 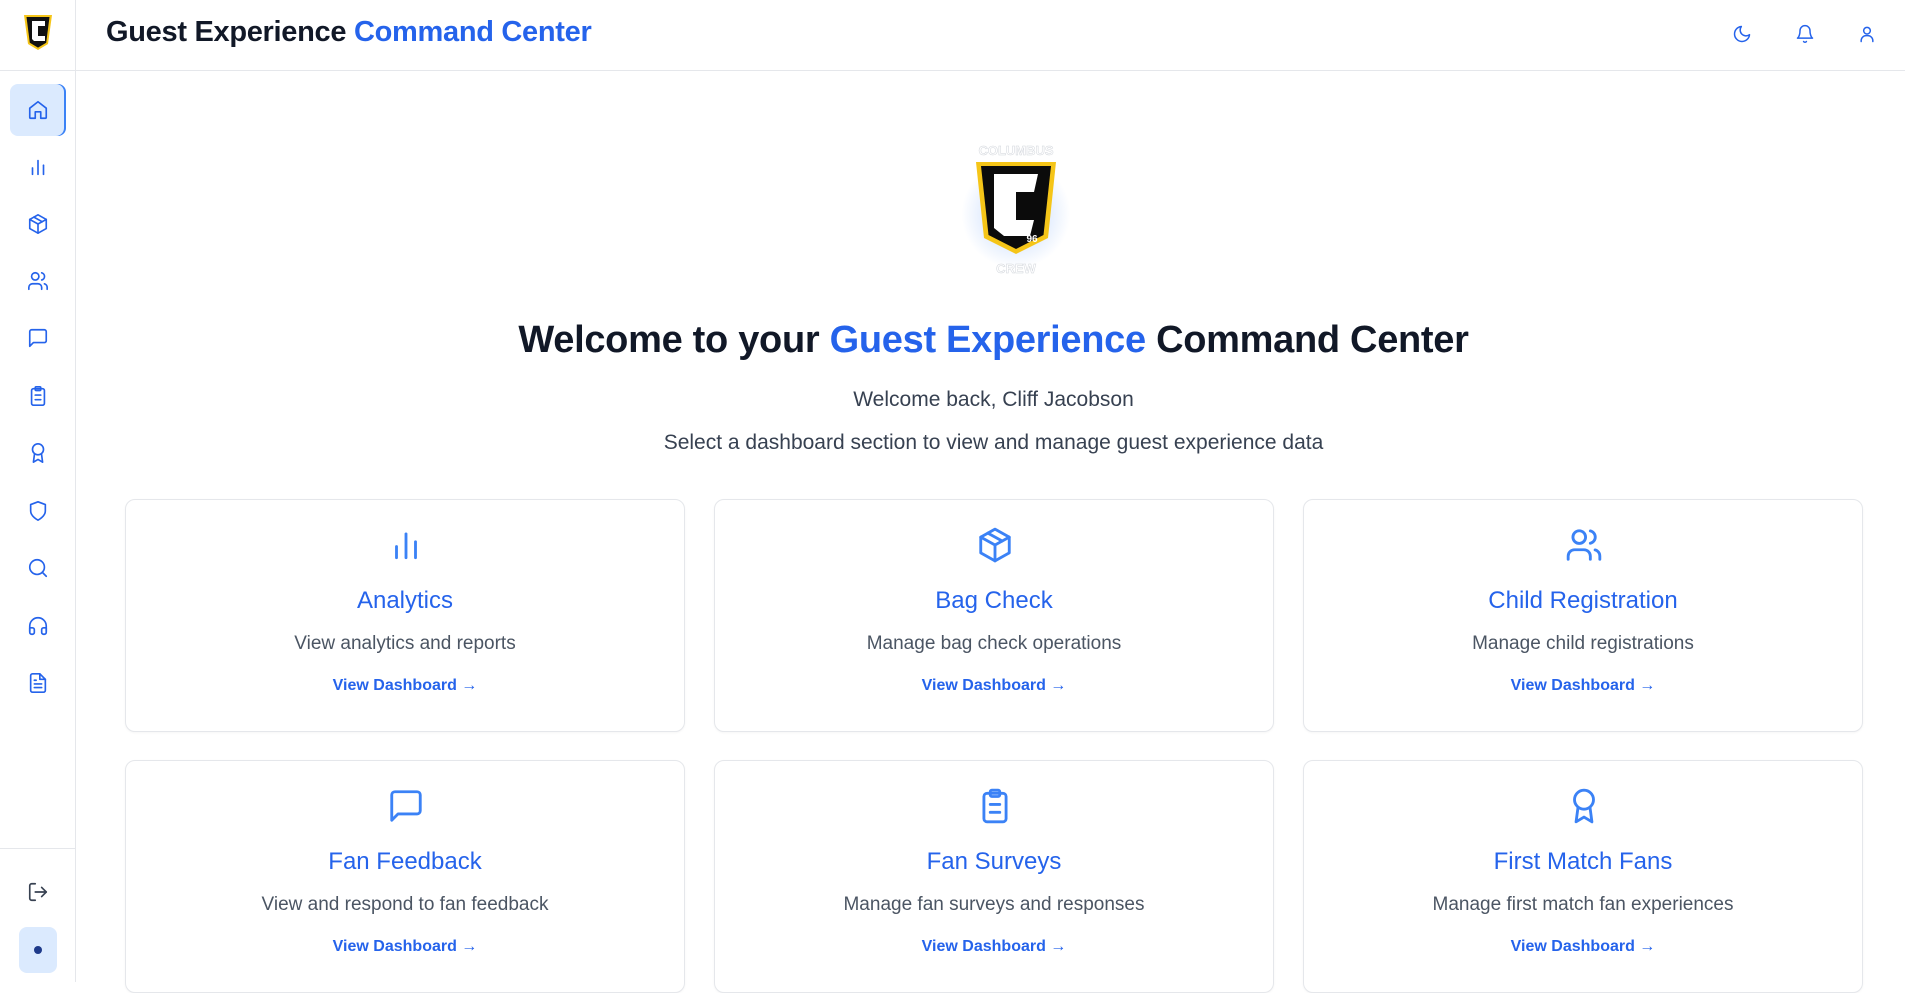 I want to click on user-icon, so click(x=1867, y=34).